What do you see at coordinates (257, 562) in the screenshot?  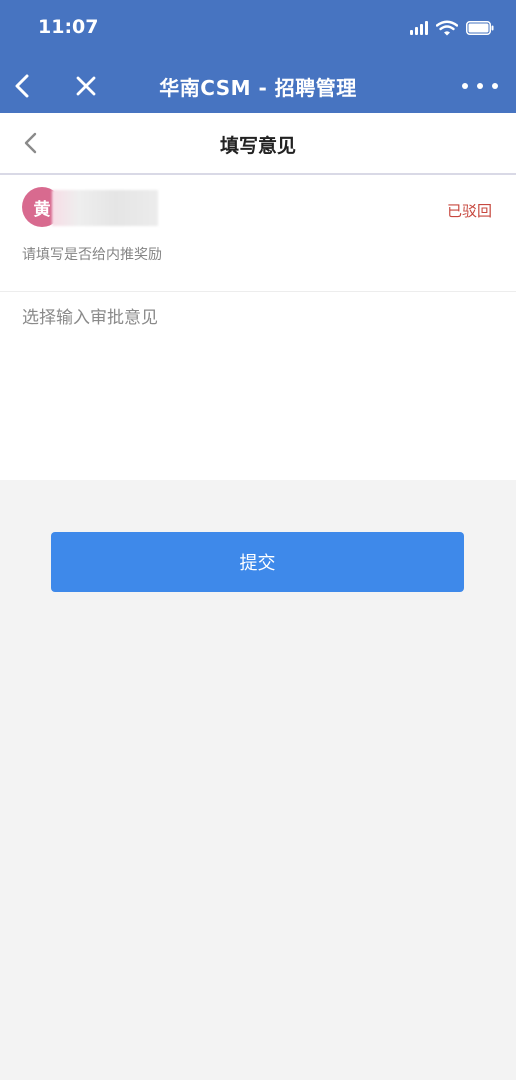 I see `submit-button: 提交` at bounding box center [257, 562].